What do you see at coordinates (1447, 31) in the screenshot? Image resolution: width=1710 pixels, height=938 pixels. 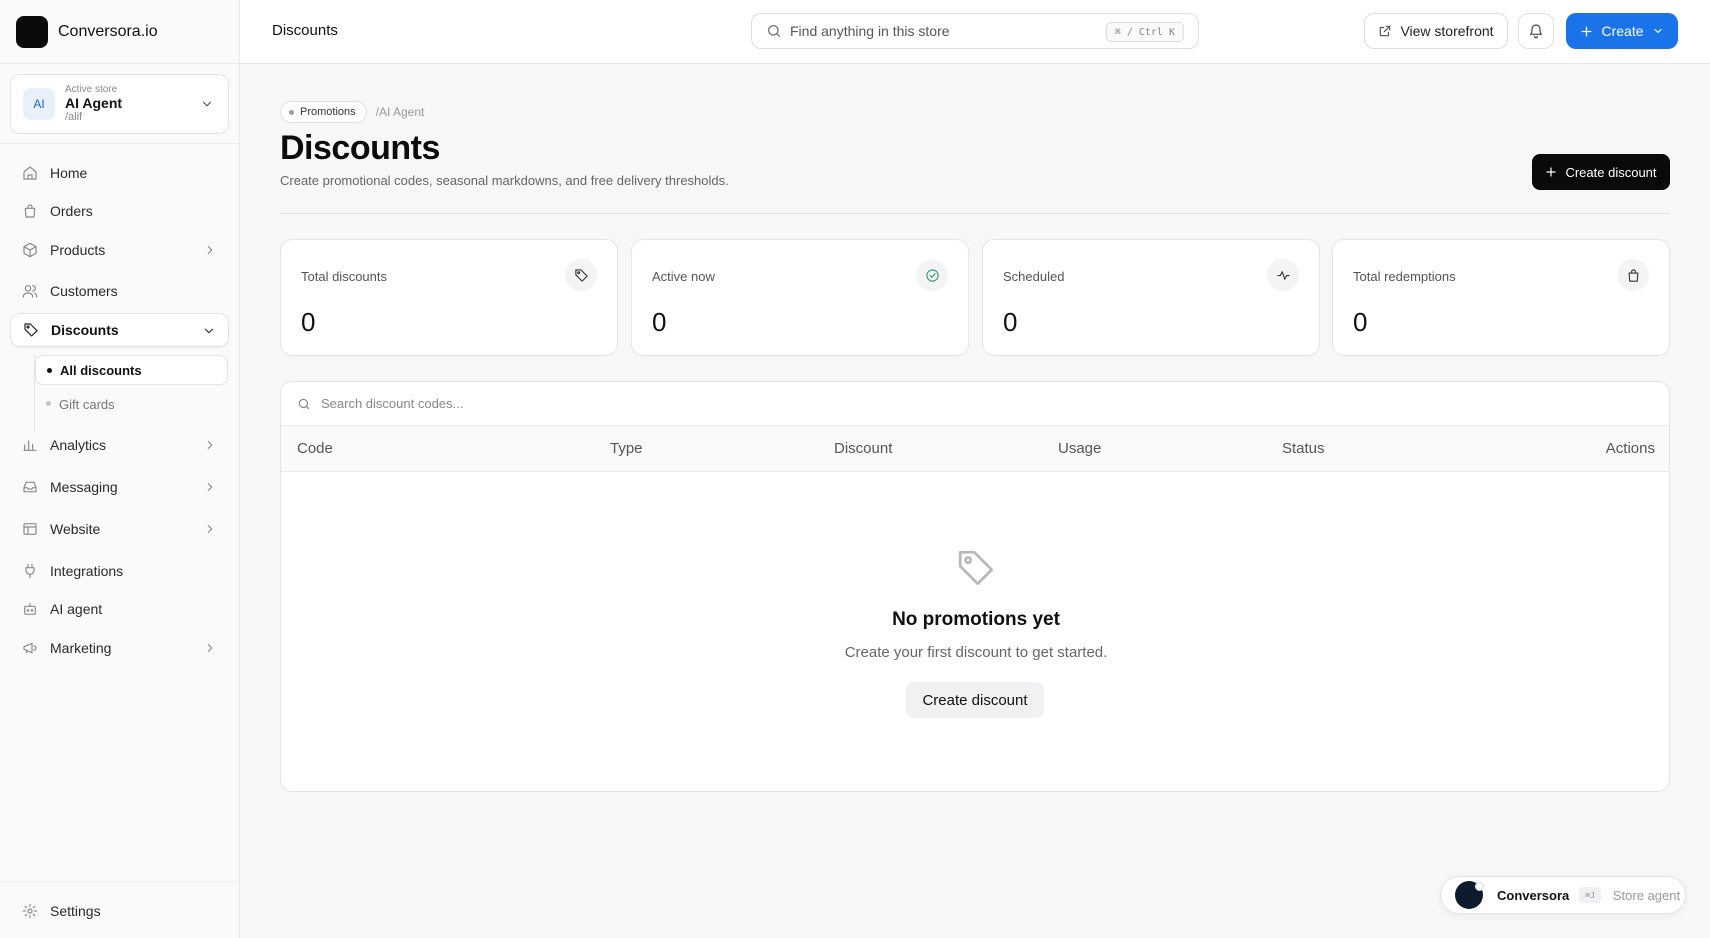 I see `view-storefront-label: View storefront` at bounding box center [1447, 31].